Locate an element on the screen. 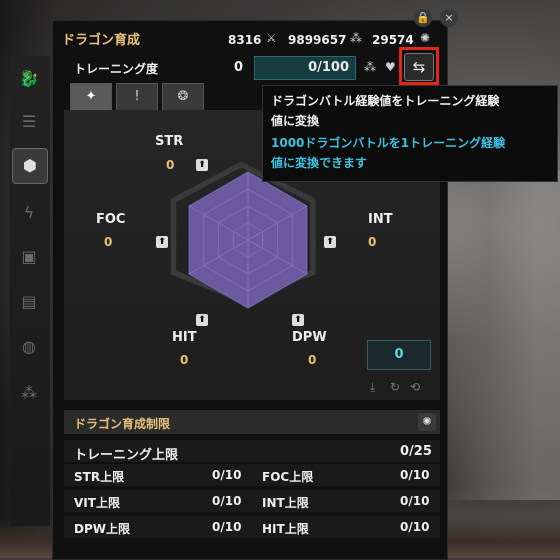 This screenshot has height=560, width=560. download-icon: ⤓ is located at coordinates (372, 387).